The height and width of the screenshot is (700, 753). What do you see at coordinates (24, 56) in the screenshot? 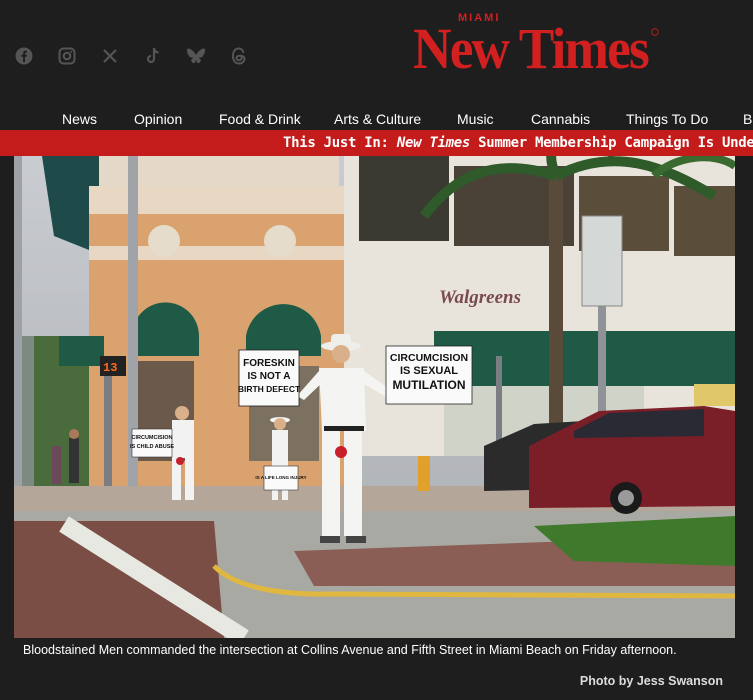
I see `facebook-icon` at bounding box center [24, 56].